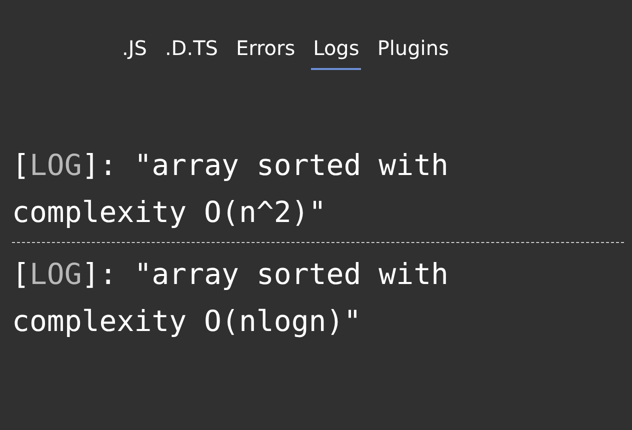 The height and width of the screenshot is (430, 632). I want to click on tab: Logs, so click(336, 50).